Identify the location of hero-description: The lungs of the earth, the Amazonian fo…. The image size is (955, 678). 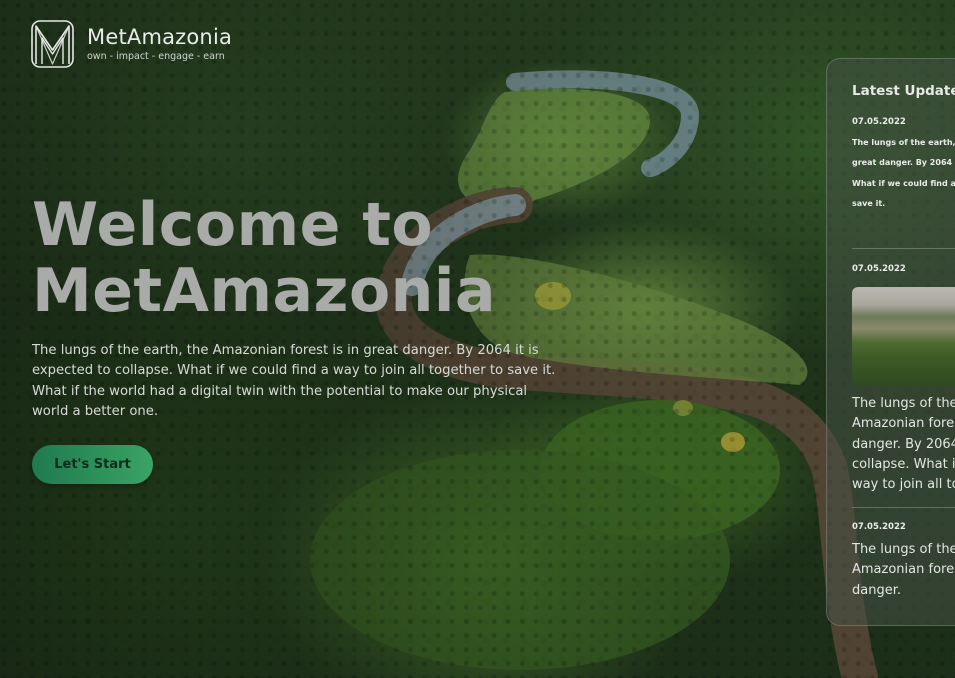
(294, 381).